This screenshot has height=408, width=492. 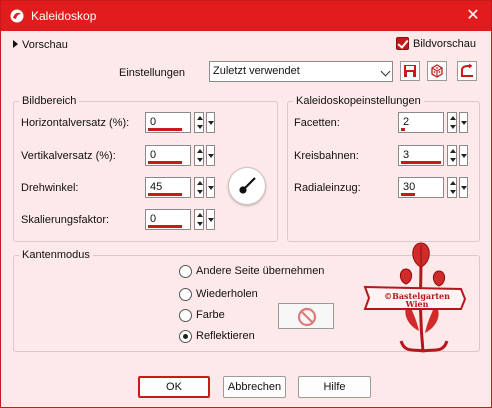 I want to click on orbits-label: Kreisbahnen:, so click(x=326, y=156).